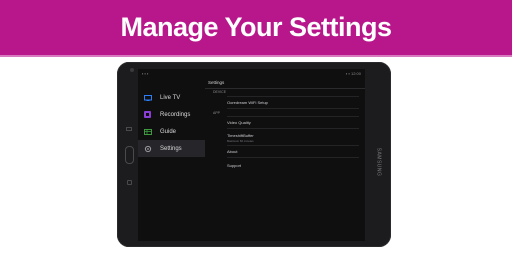  What do you see at coordinates (285, 88) in the screenshot?
I see `title-divider` at bounding box center [285, 88].